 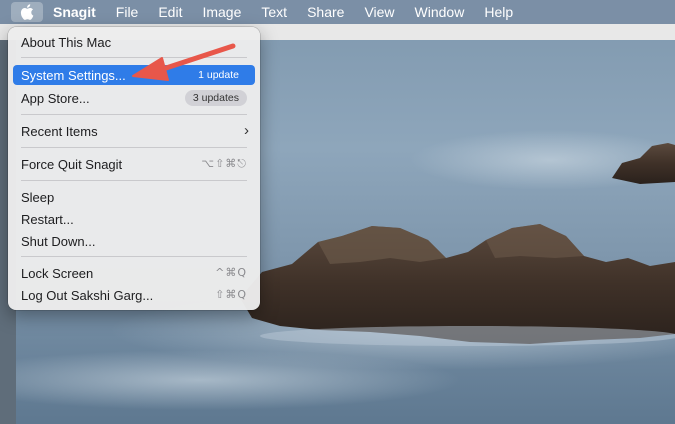 What do you see at coordinates (134, 197) in the screenshot?
I see `menu-item-sleep: Sleep` at bounding box center [134, 197].